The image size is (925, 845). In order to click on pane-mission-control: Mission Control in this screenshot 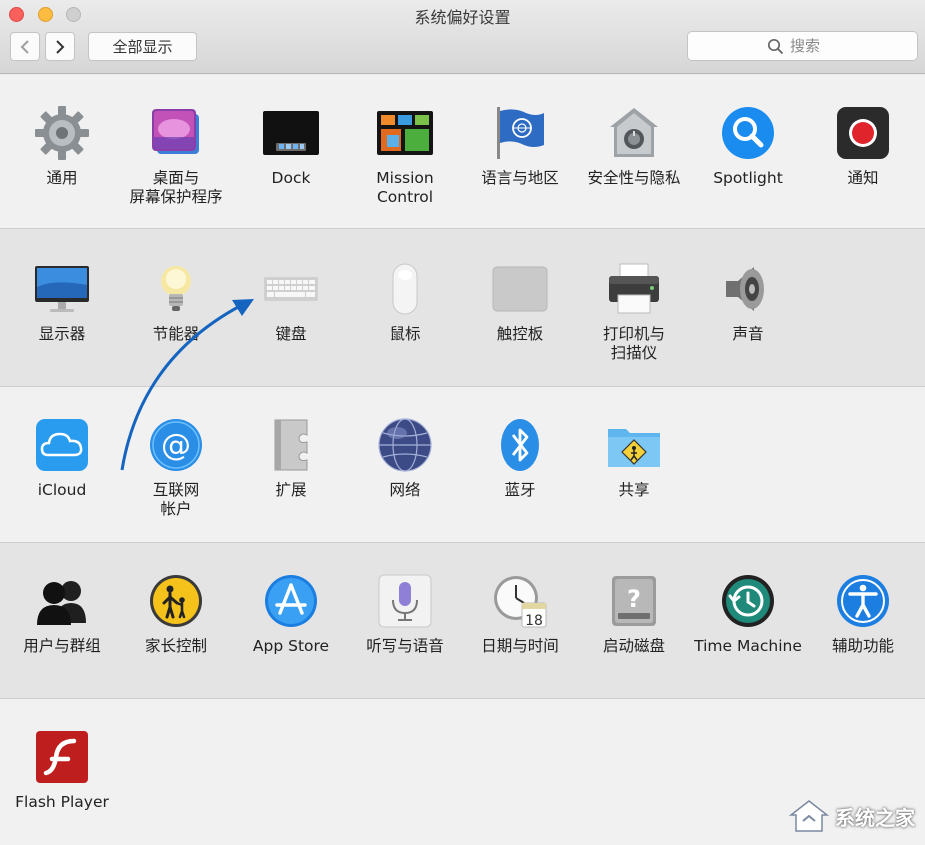, I will do `click(405, 156)`.